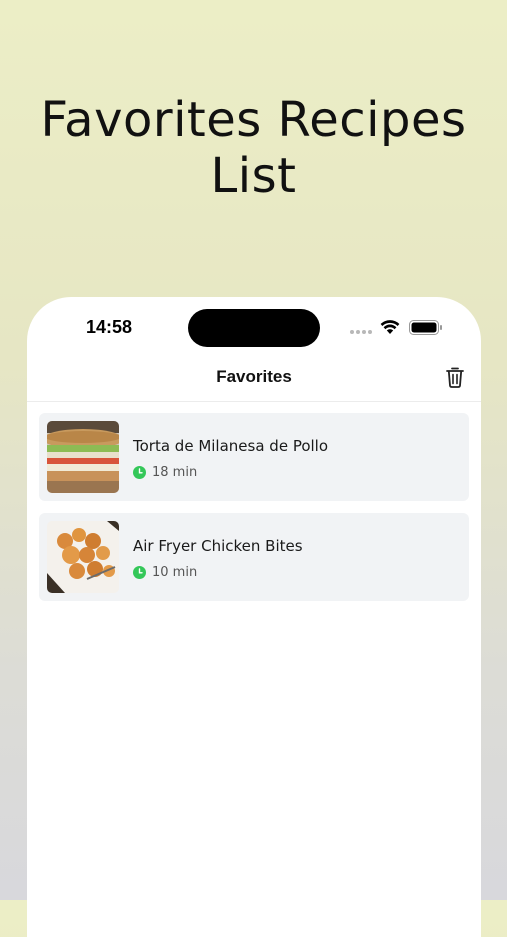  Describe the element at coordinates (253, 120) in the screenshot. I see `promo-headline-line1: Favorites Recipes` at that location.